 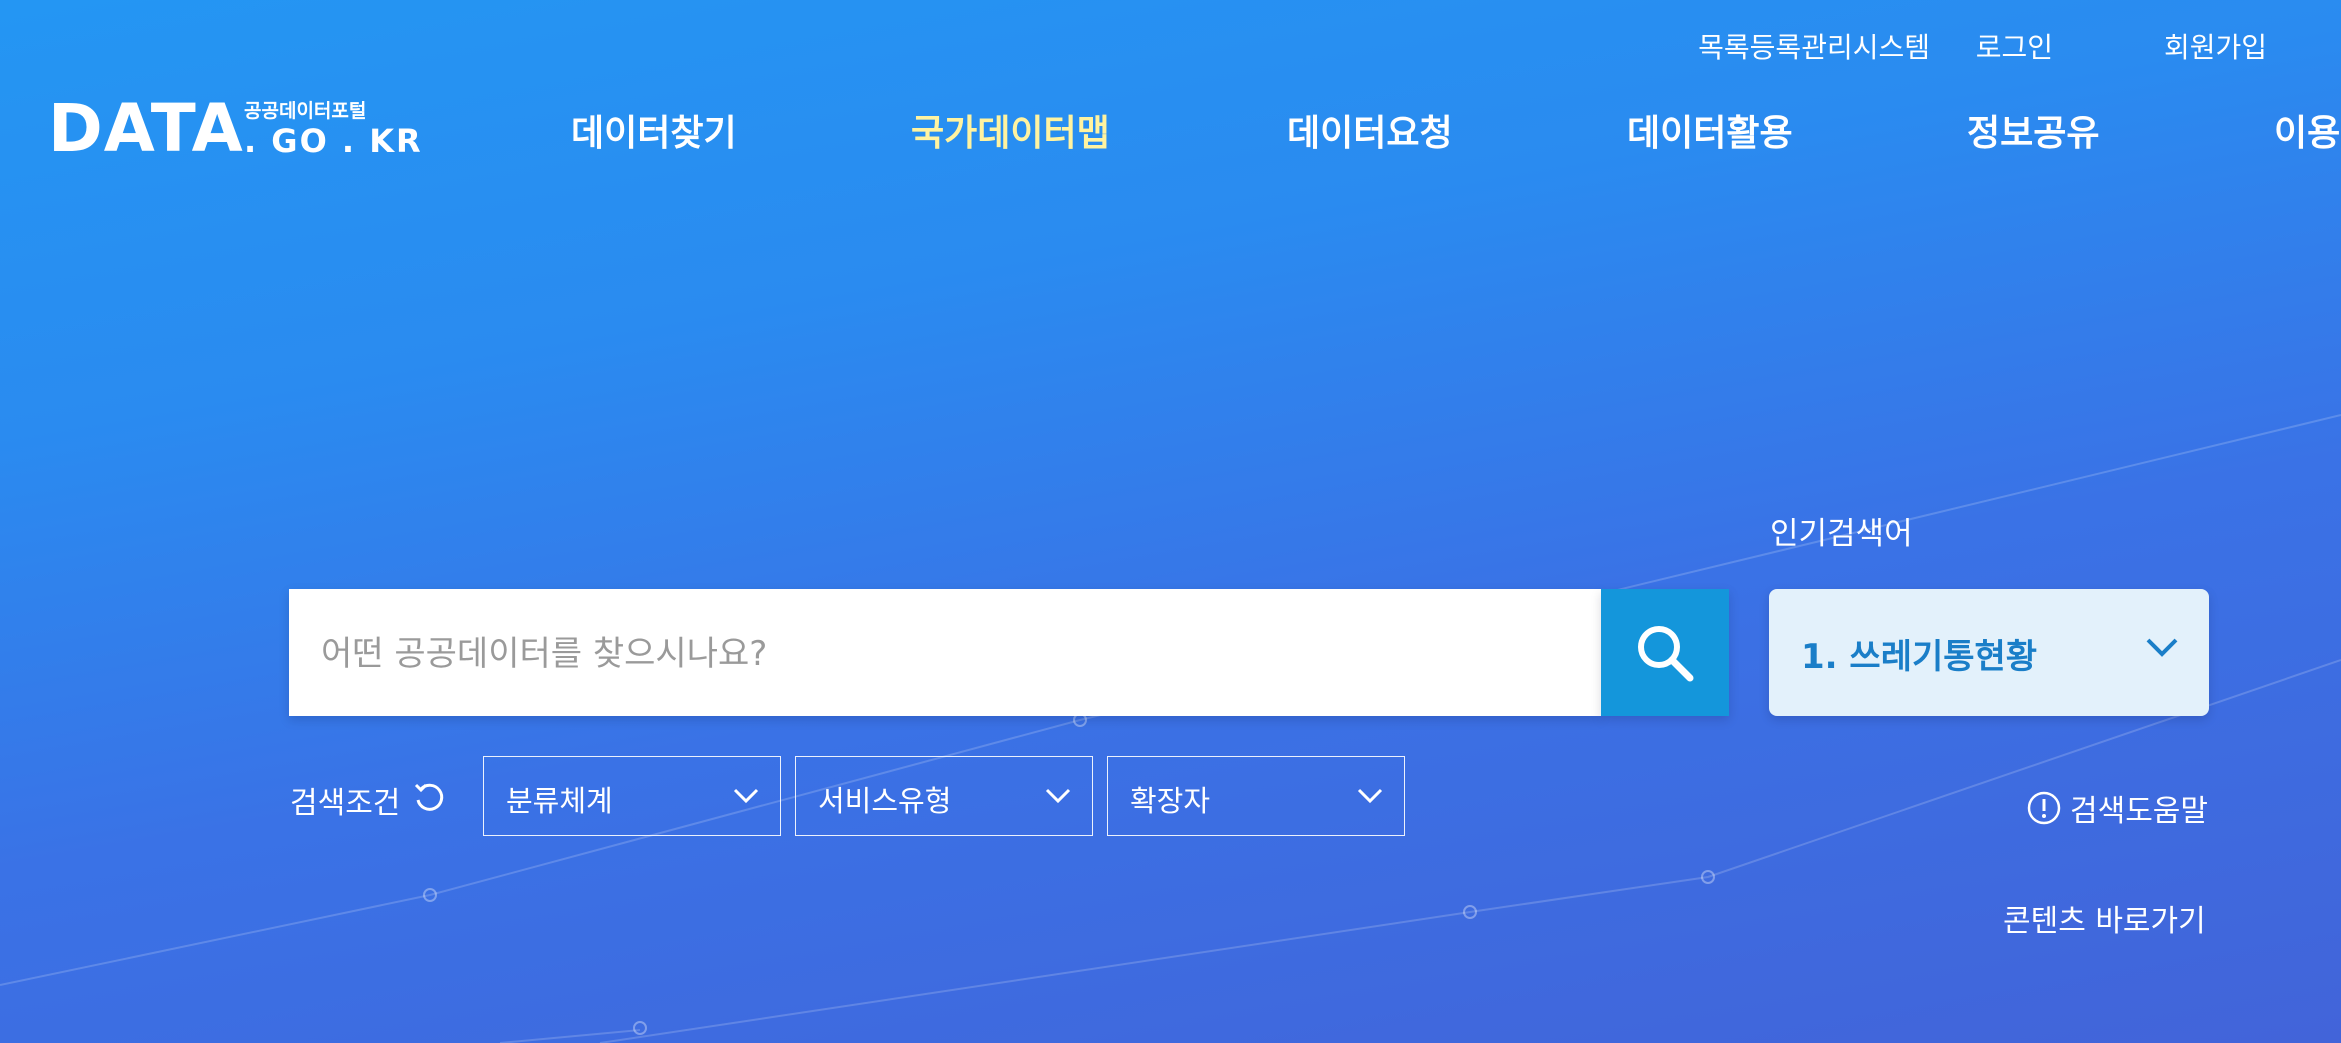 What do you see at coordinates (2104, 918) in the screenshot?
I see `content-shortcut-link: 콘텐츠 바로가기` at bounding box center [2104, 918].